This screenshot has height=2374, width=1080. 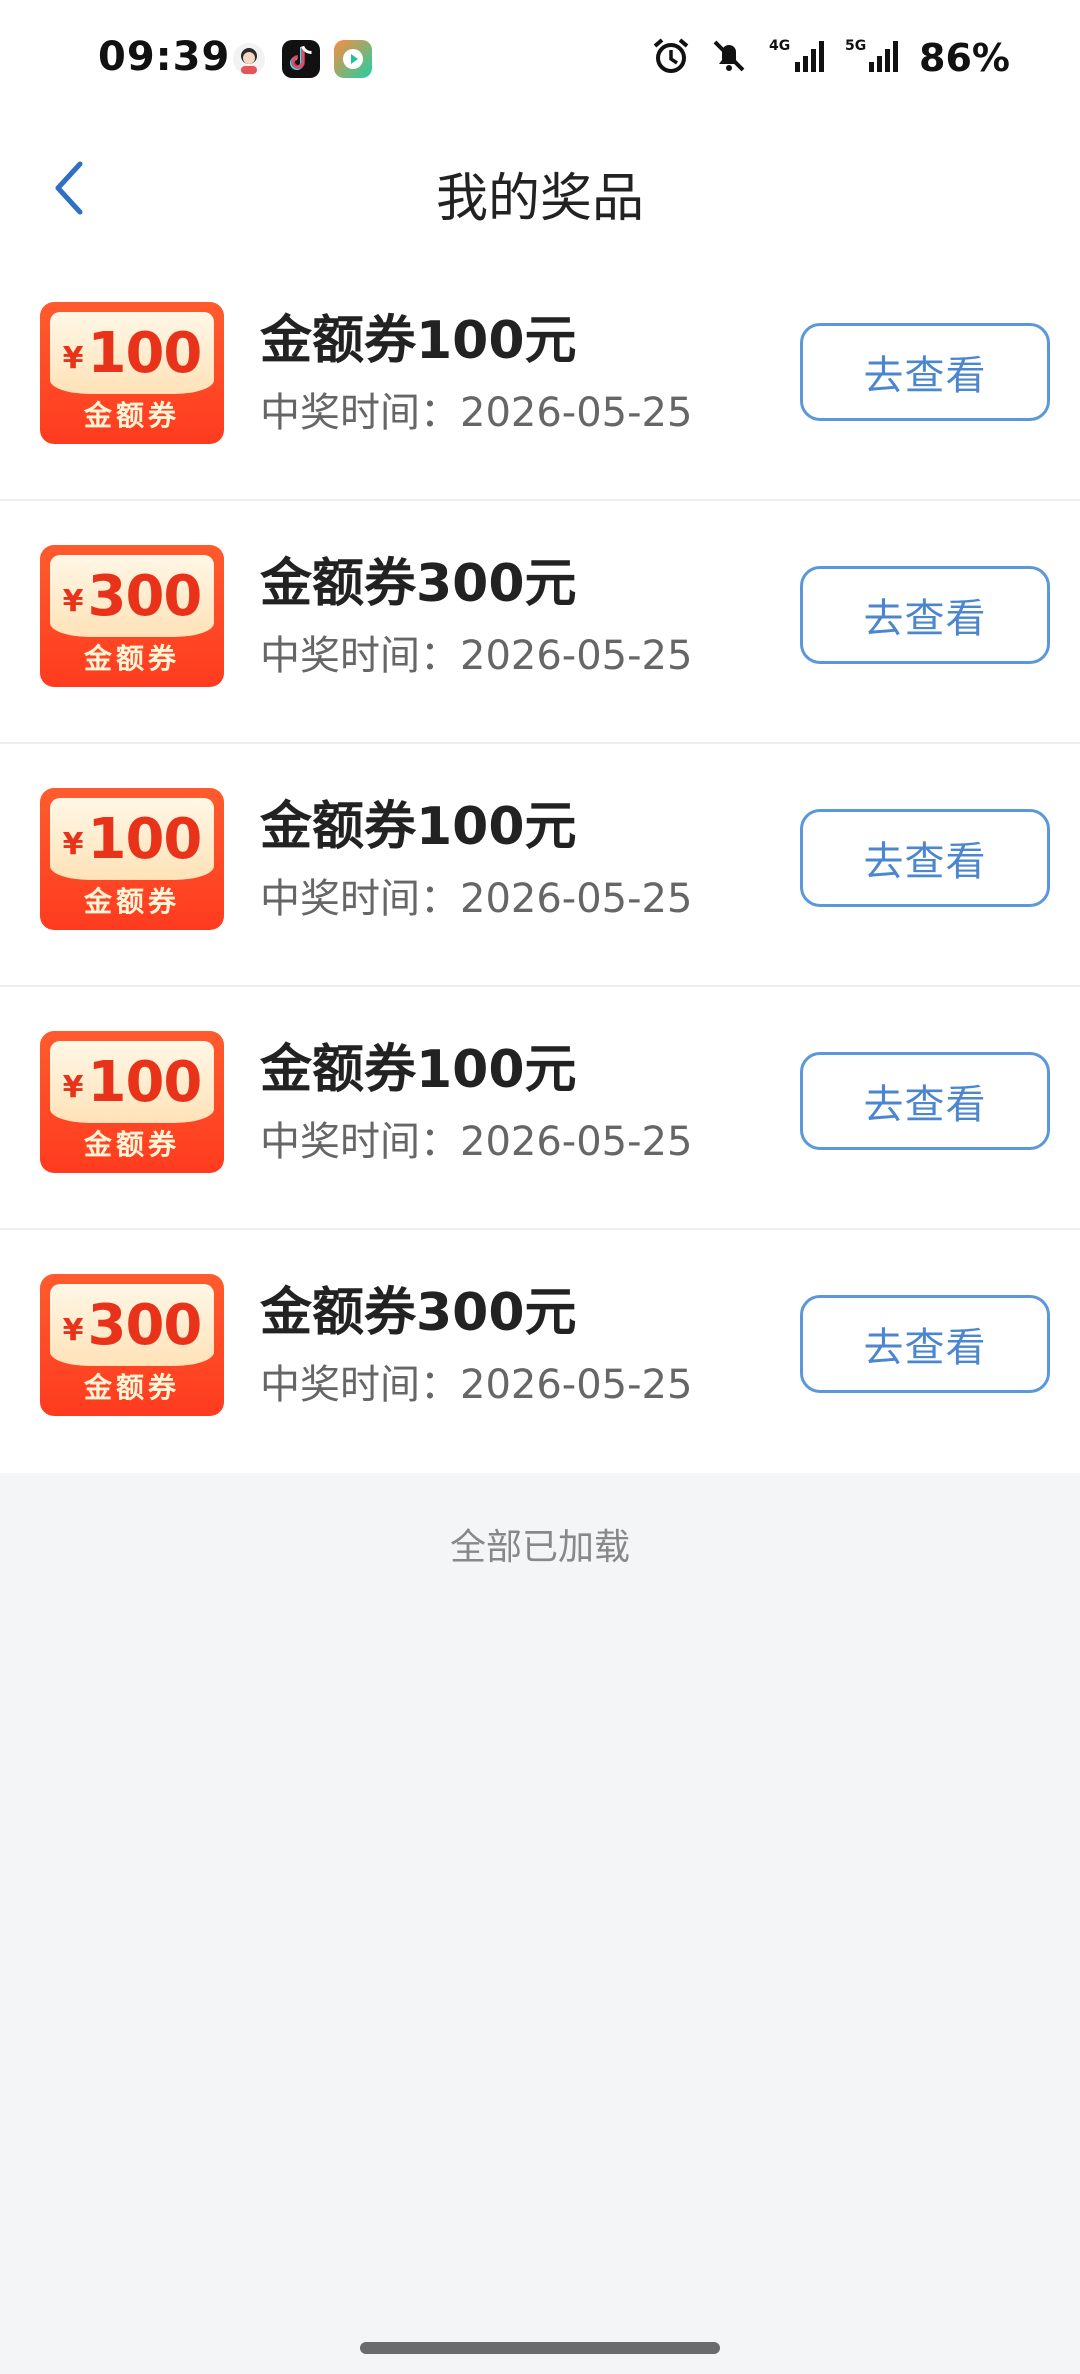 I want to click on all-loaded-text: 全部已加载, so click(x=539, y=1547).